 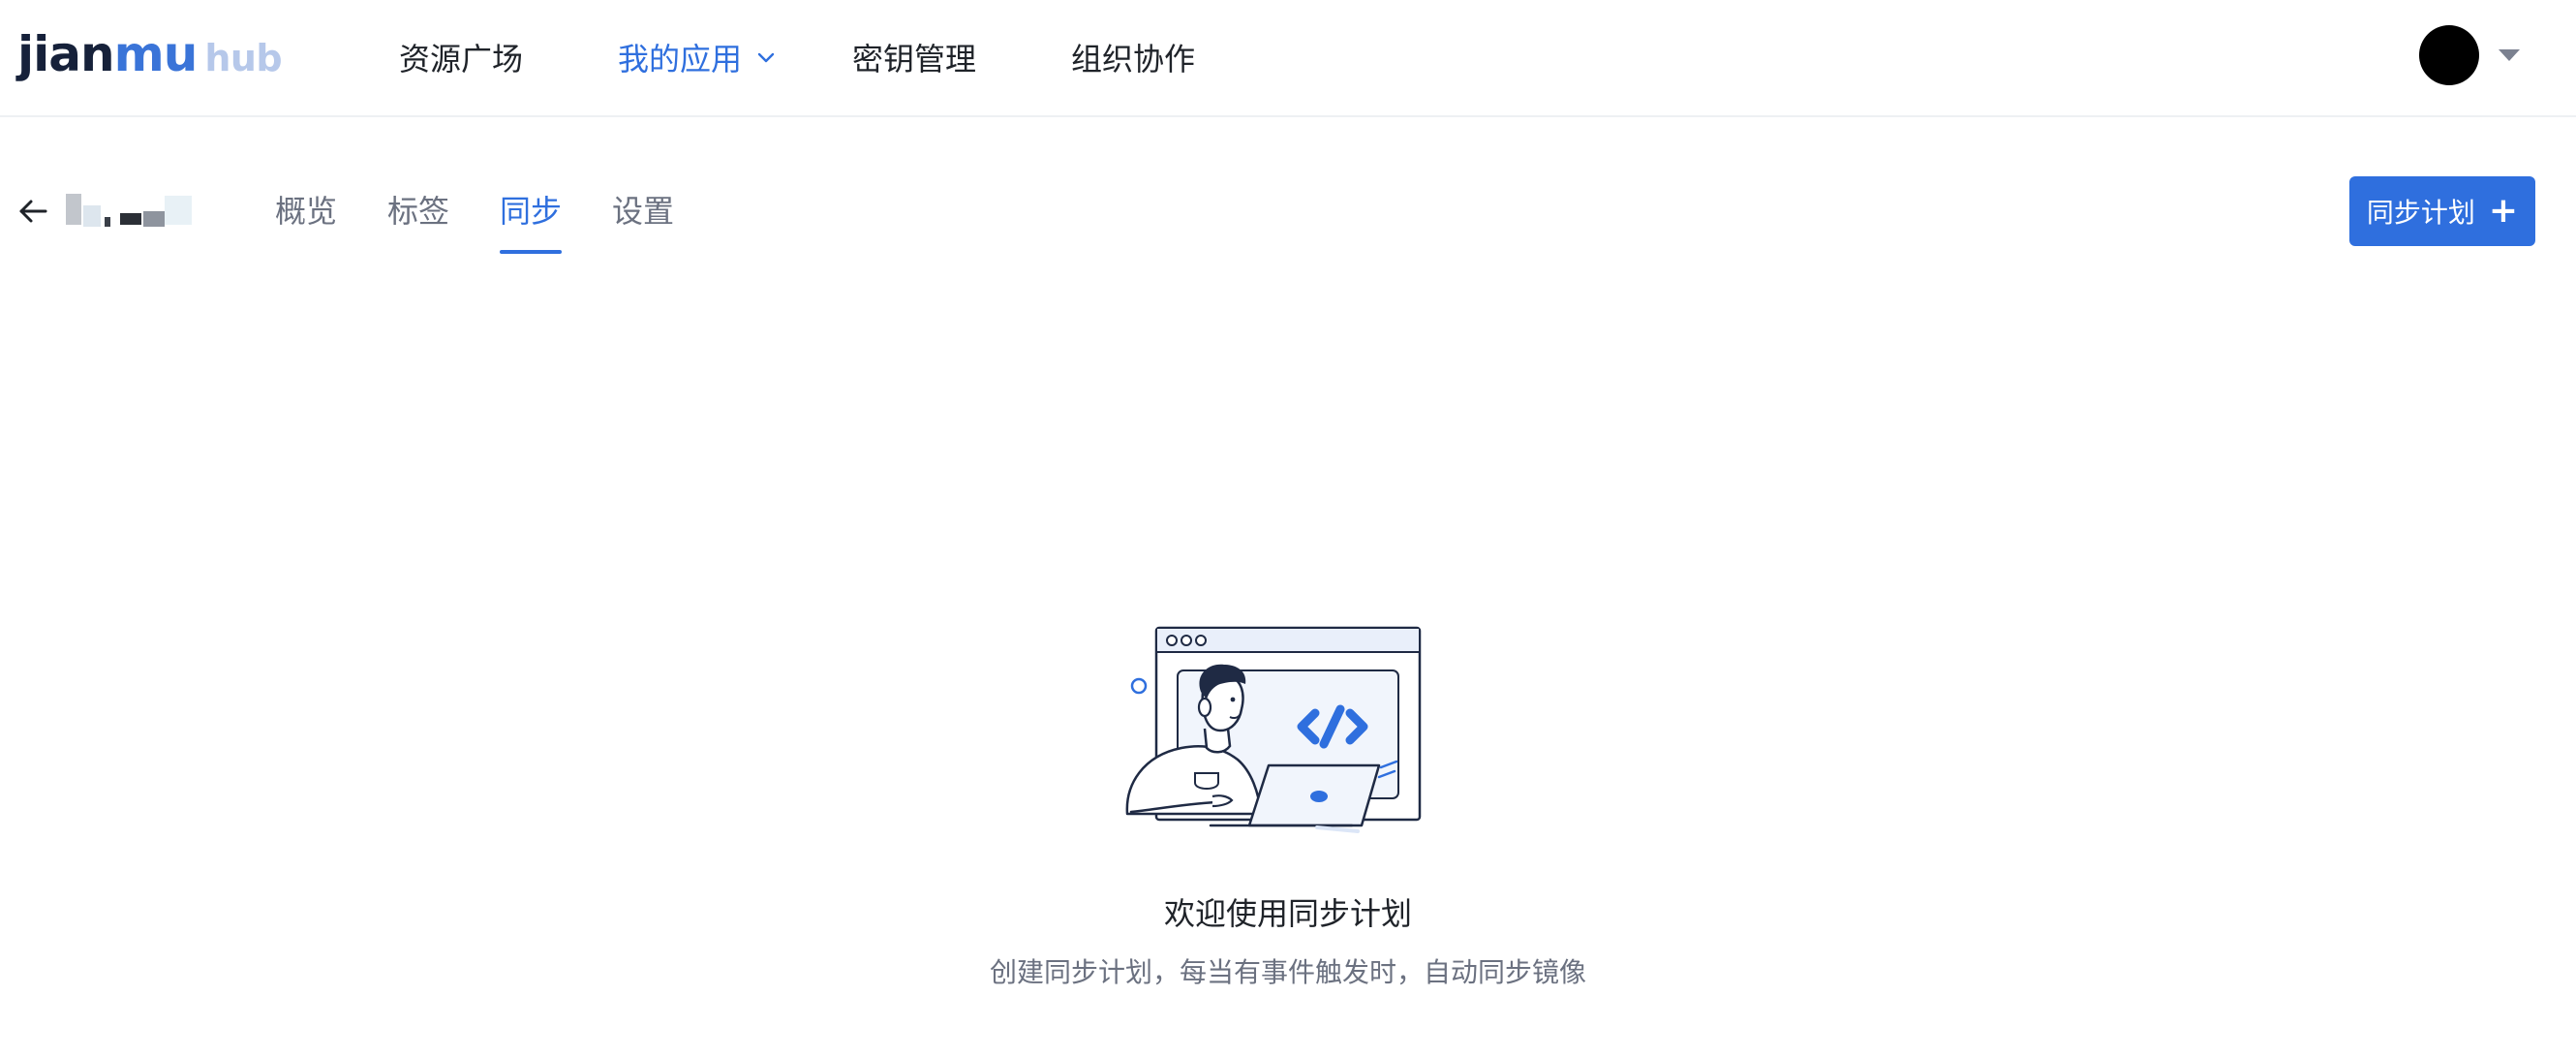 I want to click on tab-sync: 同步, so click(x=531, y=218).